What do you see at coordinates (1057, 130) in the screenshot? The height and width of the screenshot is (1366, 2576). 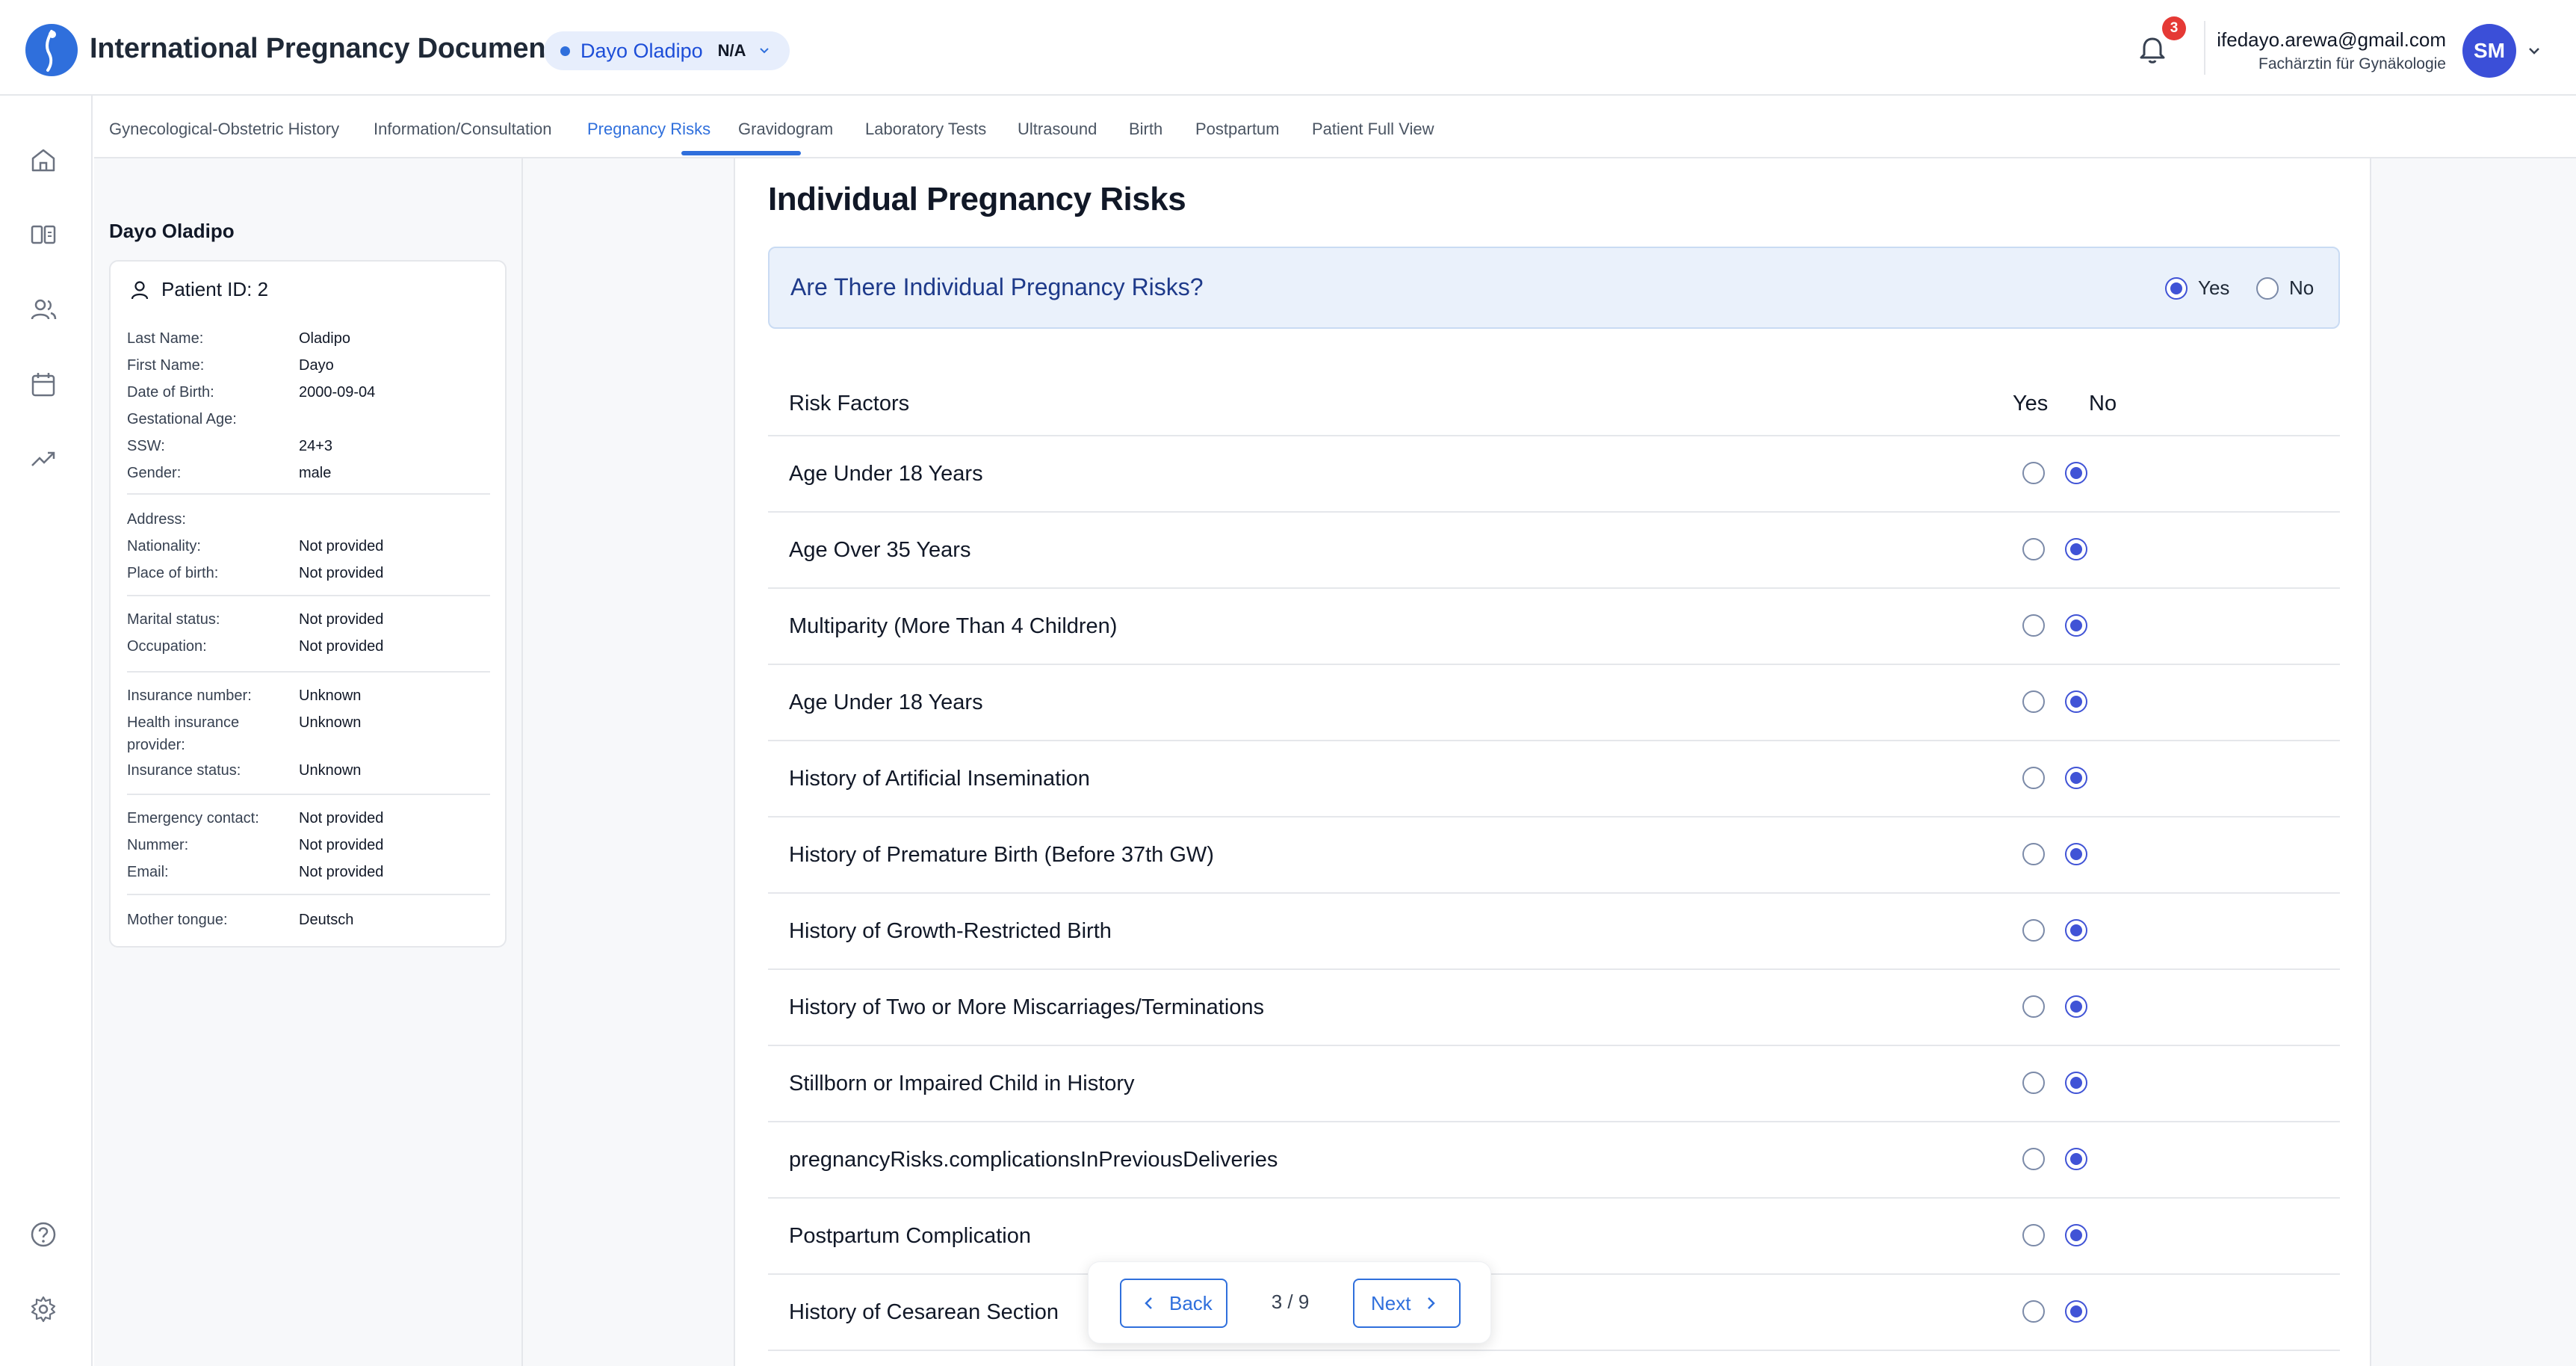 I see `tab-ultrasound: Ultrasound` at bounding box center [1057, 130].